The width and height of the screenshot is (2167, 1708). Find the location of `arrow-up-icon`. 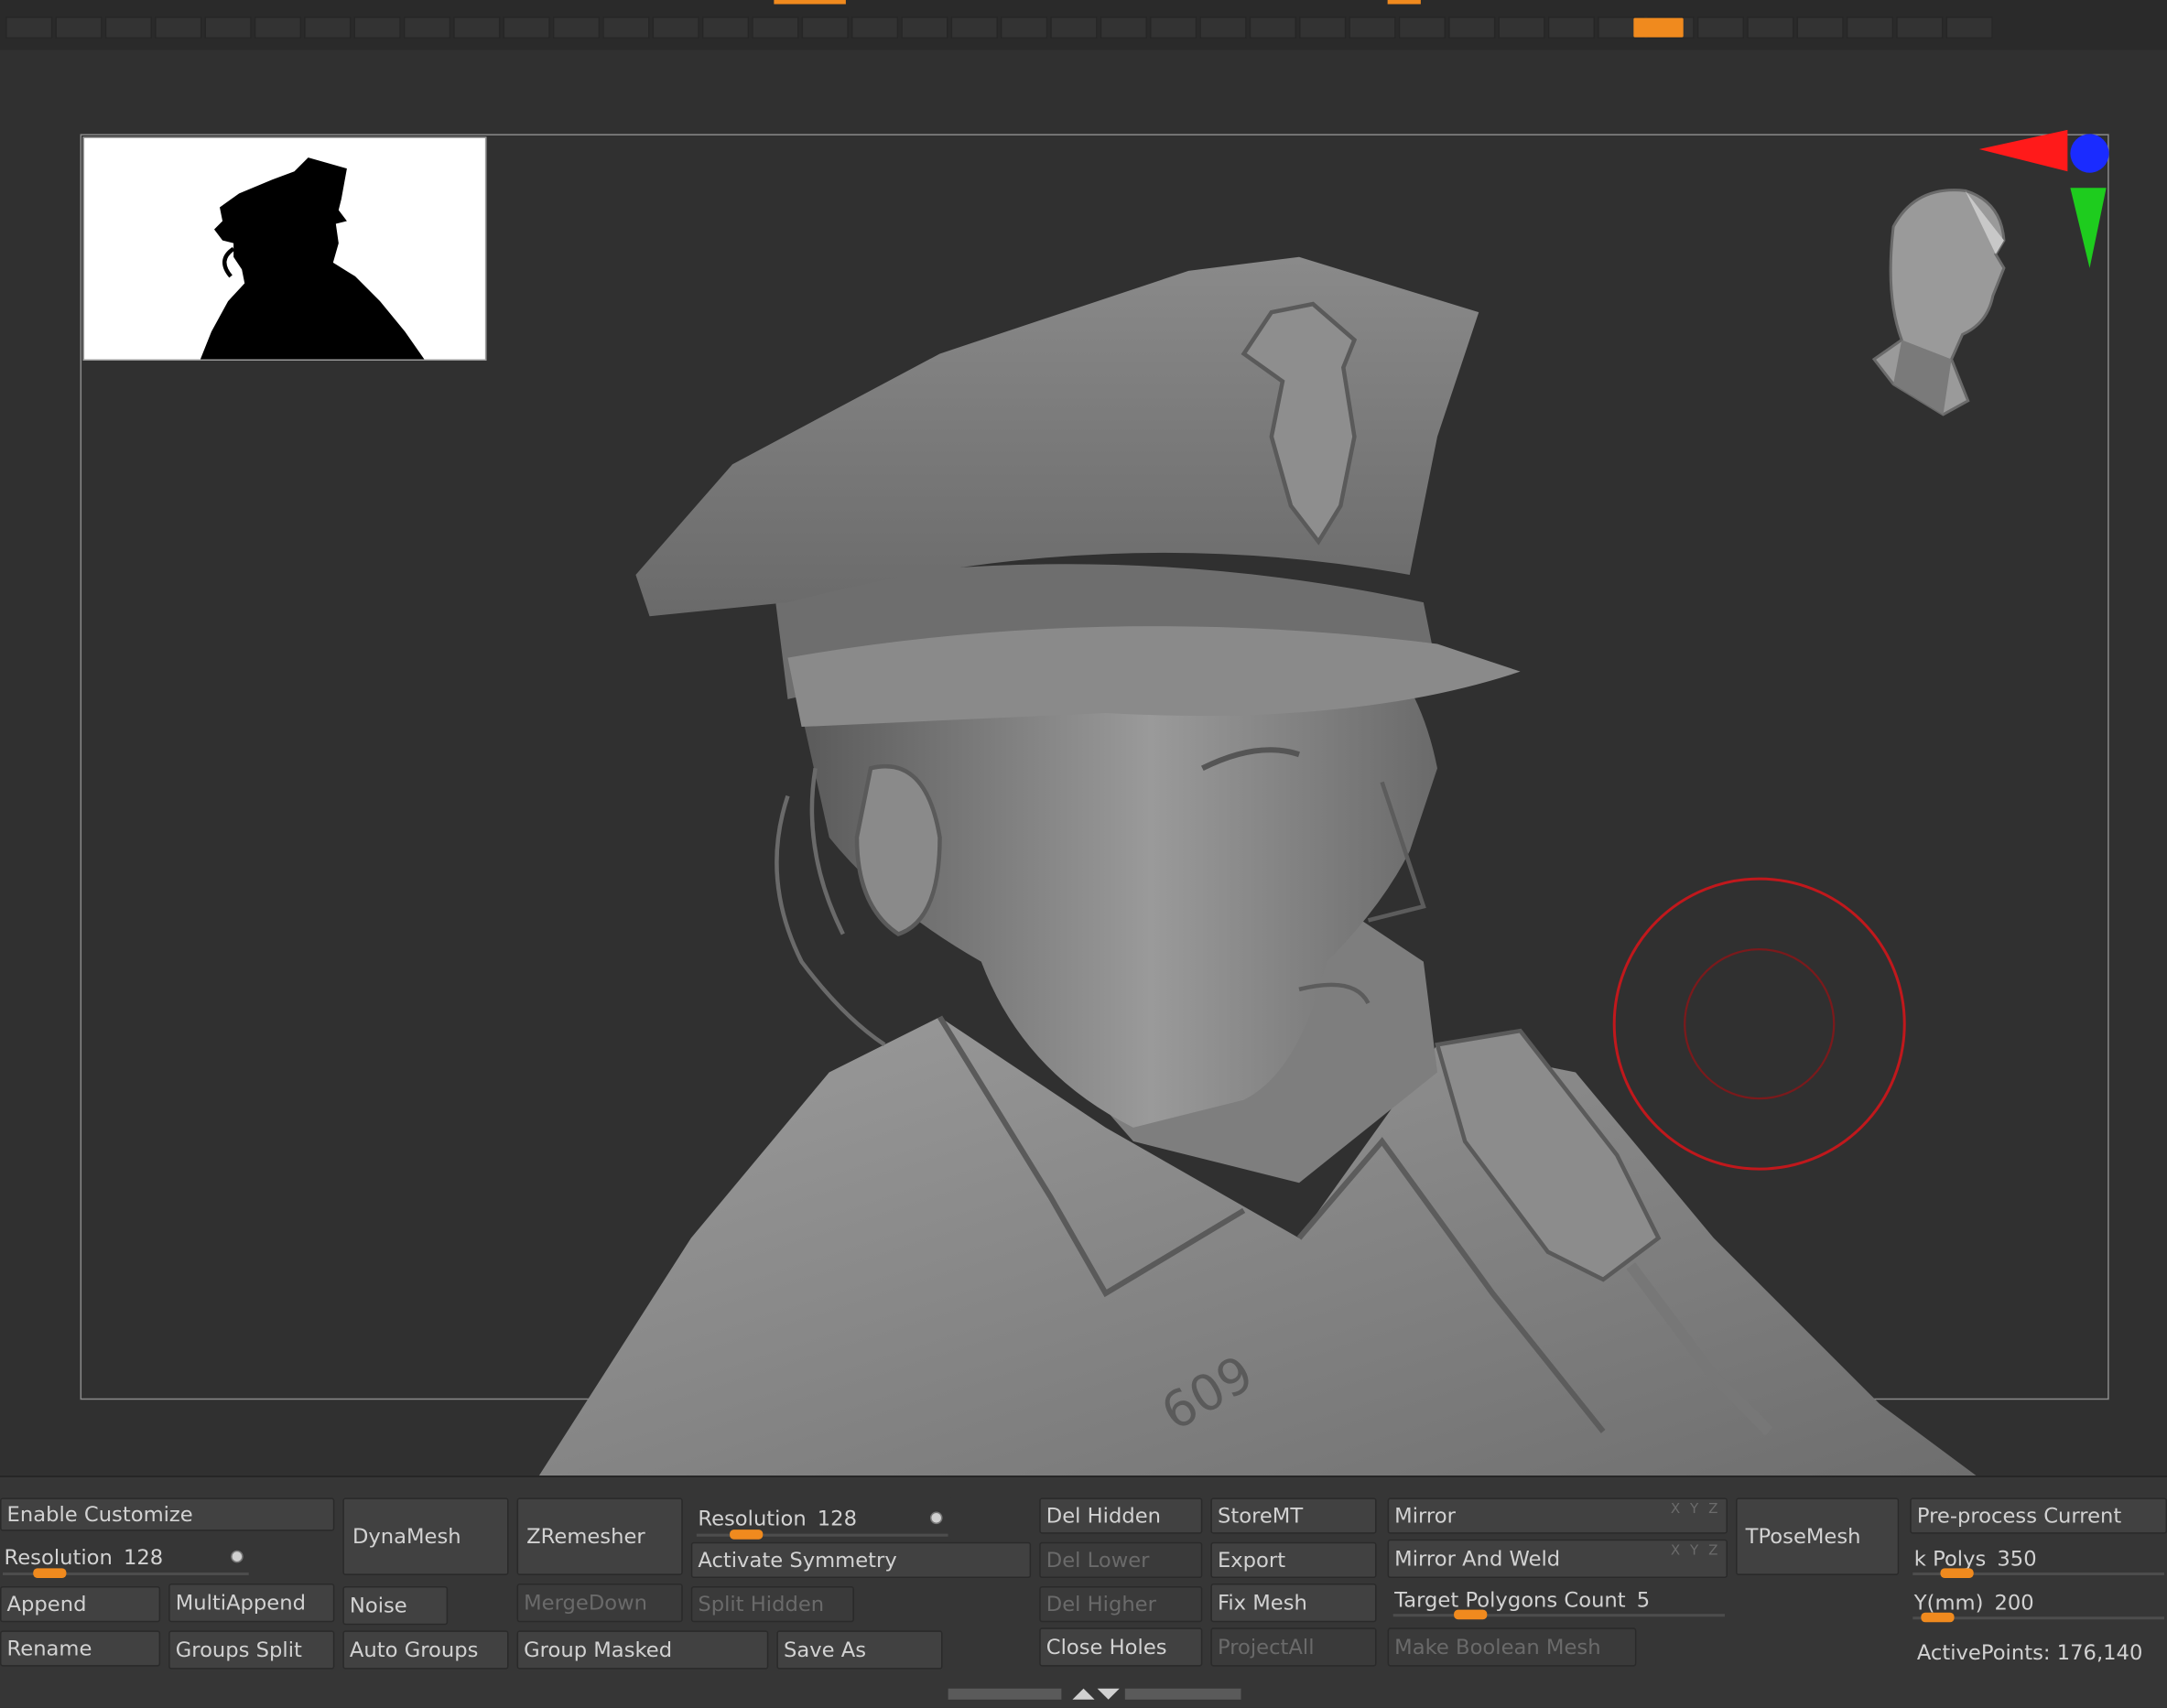

arrow-up-icon is located at coordinates (1083, 1694).